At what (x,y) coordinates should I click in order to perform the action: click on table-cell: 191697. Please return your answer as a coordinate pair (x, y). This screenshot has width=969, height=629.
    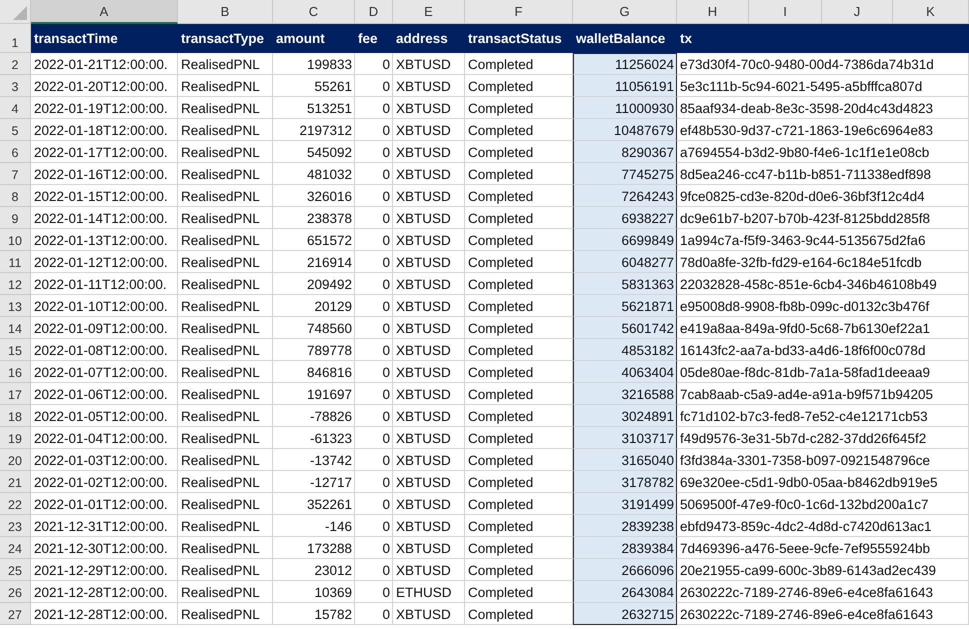
    Looking at the image, I should click on (314, 394).